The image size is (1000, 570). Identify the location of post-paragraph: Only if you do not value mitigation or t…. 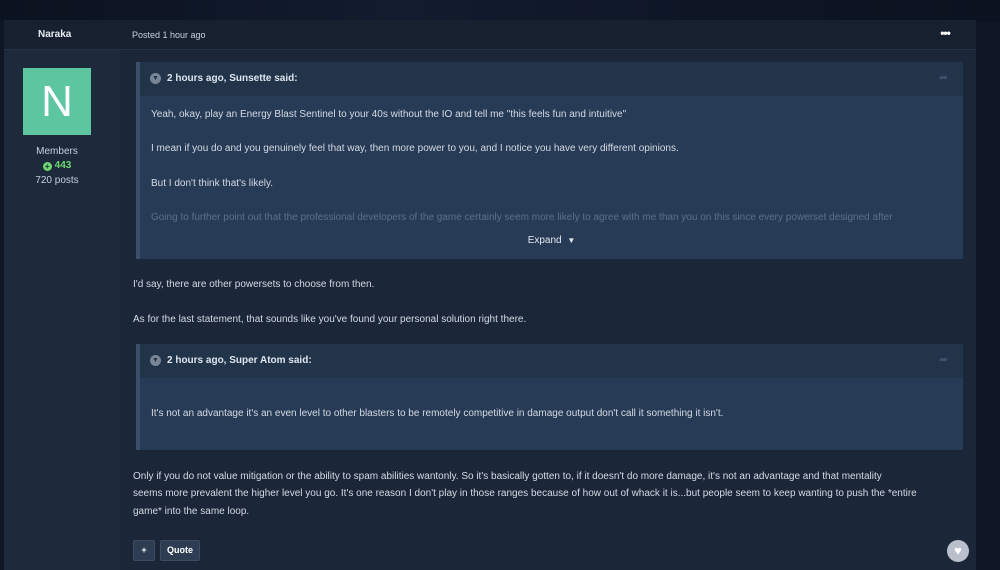
(507, 476).